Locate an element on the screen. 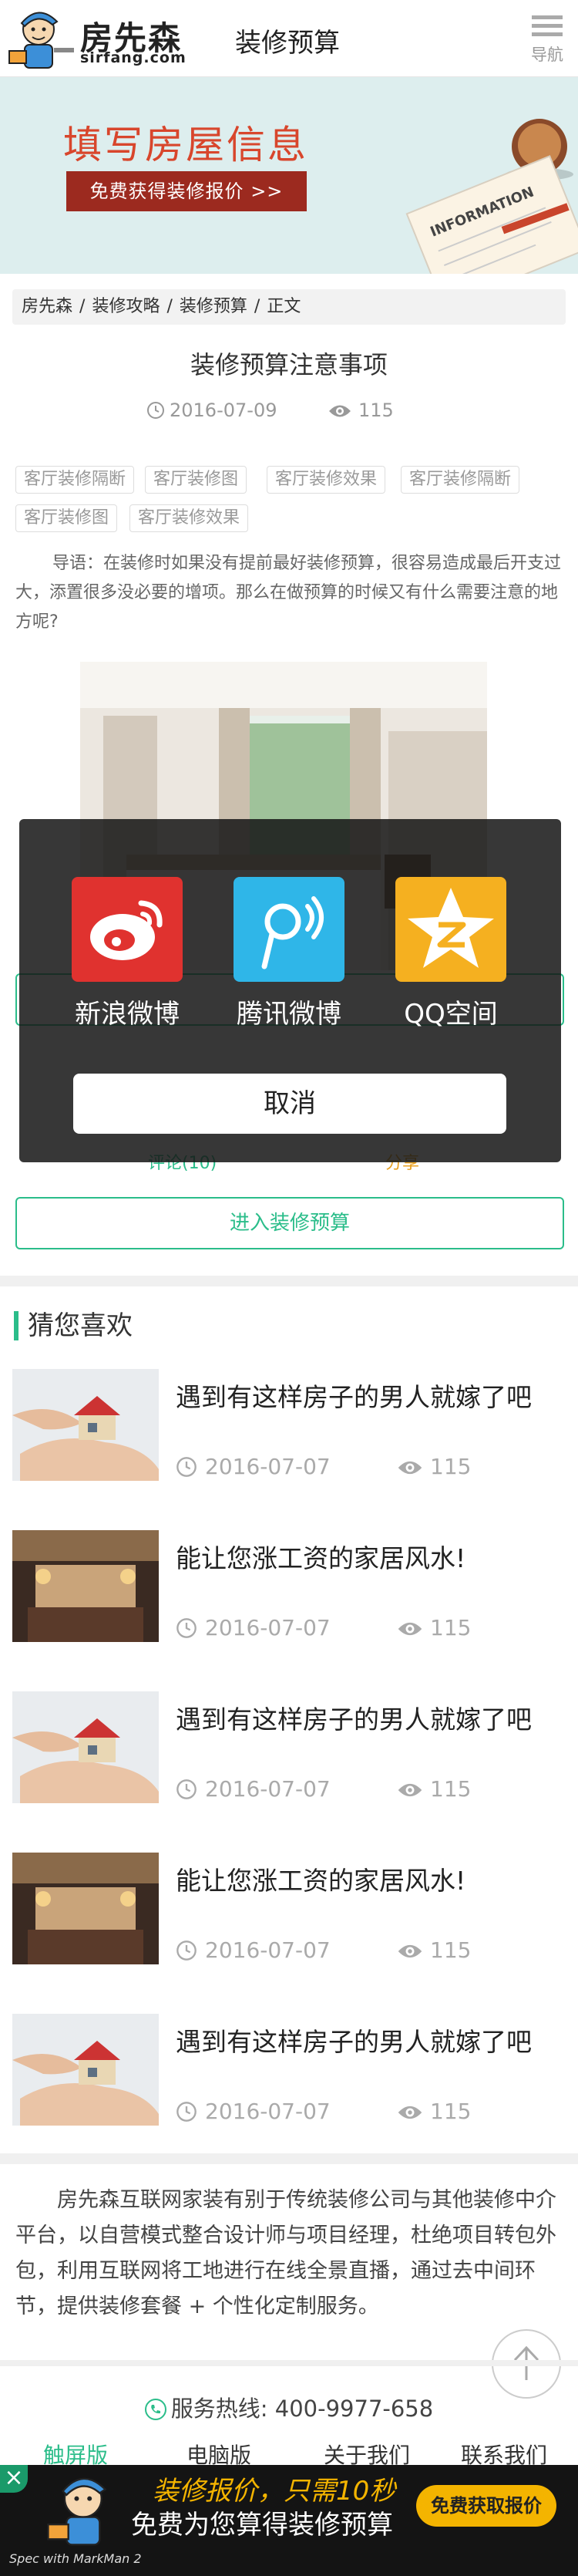  breadcrumb-guide: 装修攻略 is located at coordinates (126, 306).